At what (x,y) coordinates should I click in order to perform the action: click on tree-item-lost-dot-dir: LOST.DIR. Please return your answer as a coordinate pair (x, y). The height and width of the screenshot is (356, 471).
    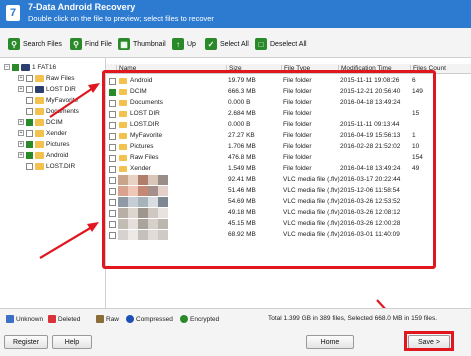
    Looking at the image, I should click on (50, 166).